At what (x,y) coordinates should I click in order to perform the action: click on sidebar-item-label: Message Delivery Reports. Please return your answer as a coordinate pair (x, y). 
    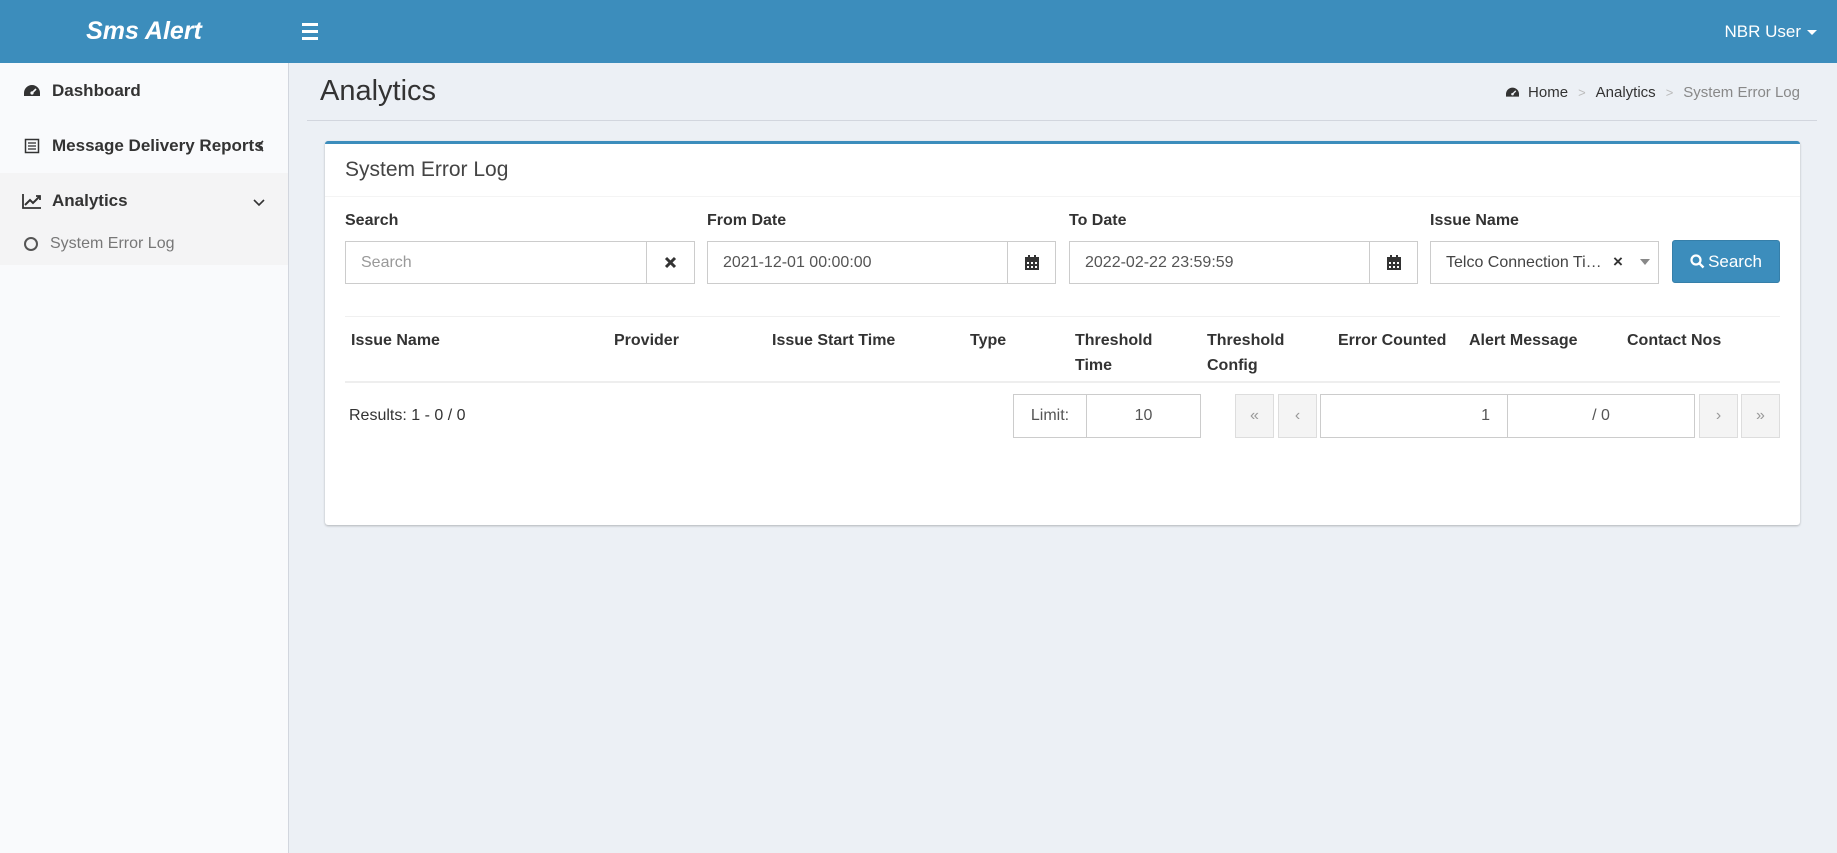
    Looking at the image, I should click on (158, 145).